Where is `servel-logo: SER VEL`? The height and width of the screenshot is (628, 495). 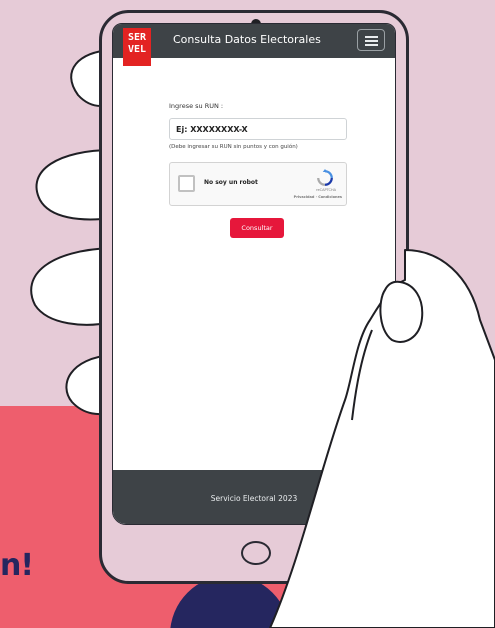
servel-logo: SER VEL is located at coordinates (137, 47).